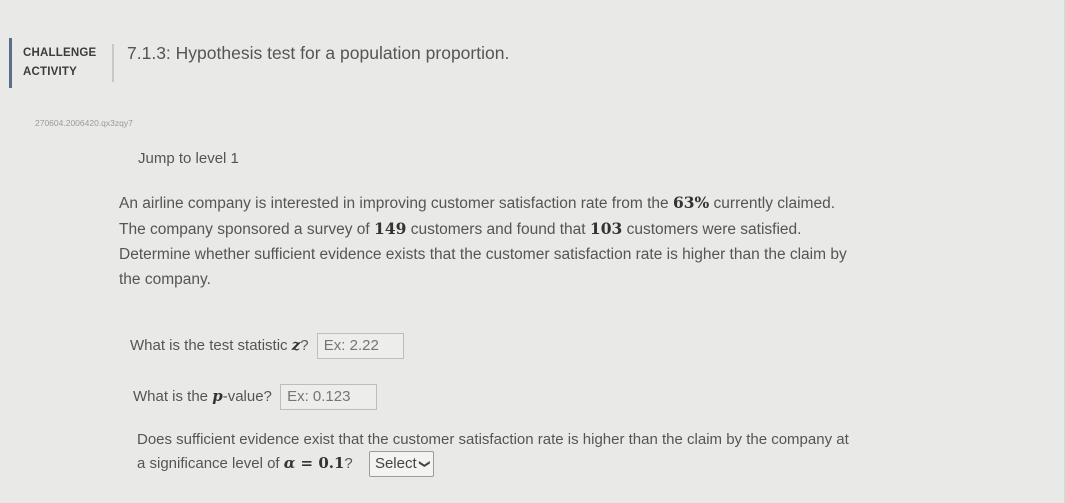 The image size is (1066, 503). I want to click on challenge-label-line2: ACTIVITY, so click(50, 72).